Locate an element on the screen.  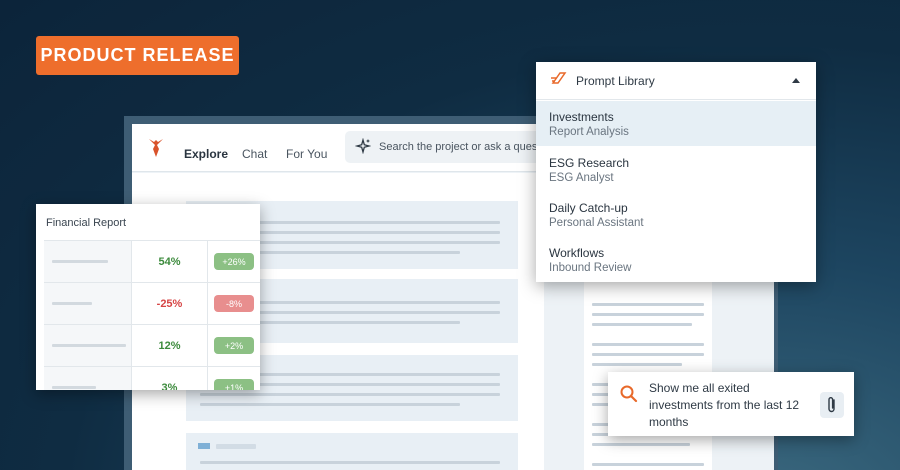
sparkle-icon is located at coordinates (363, 147).